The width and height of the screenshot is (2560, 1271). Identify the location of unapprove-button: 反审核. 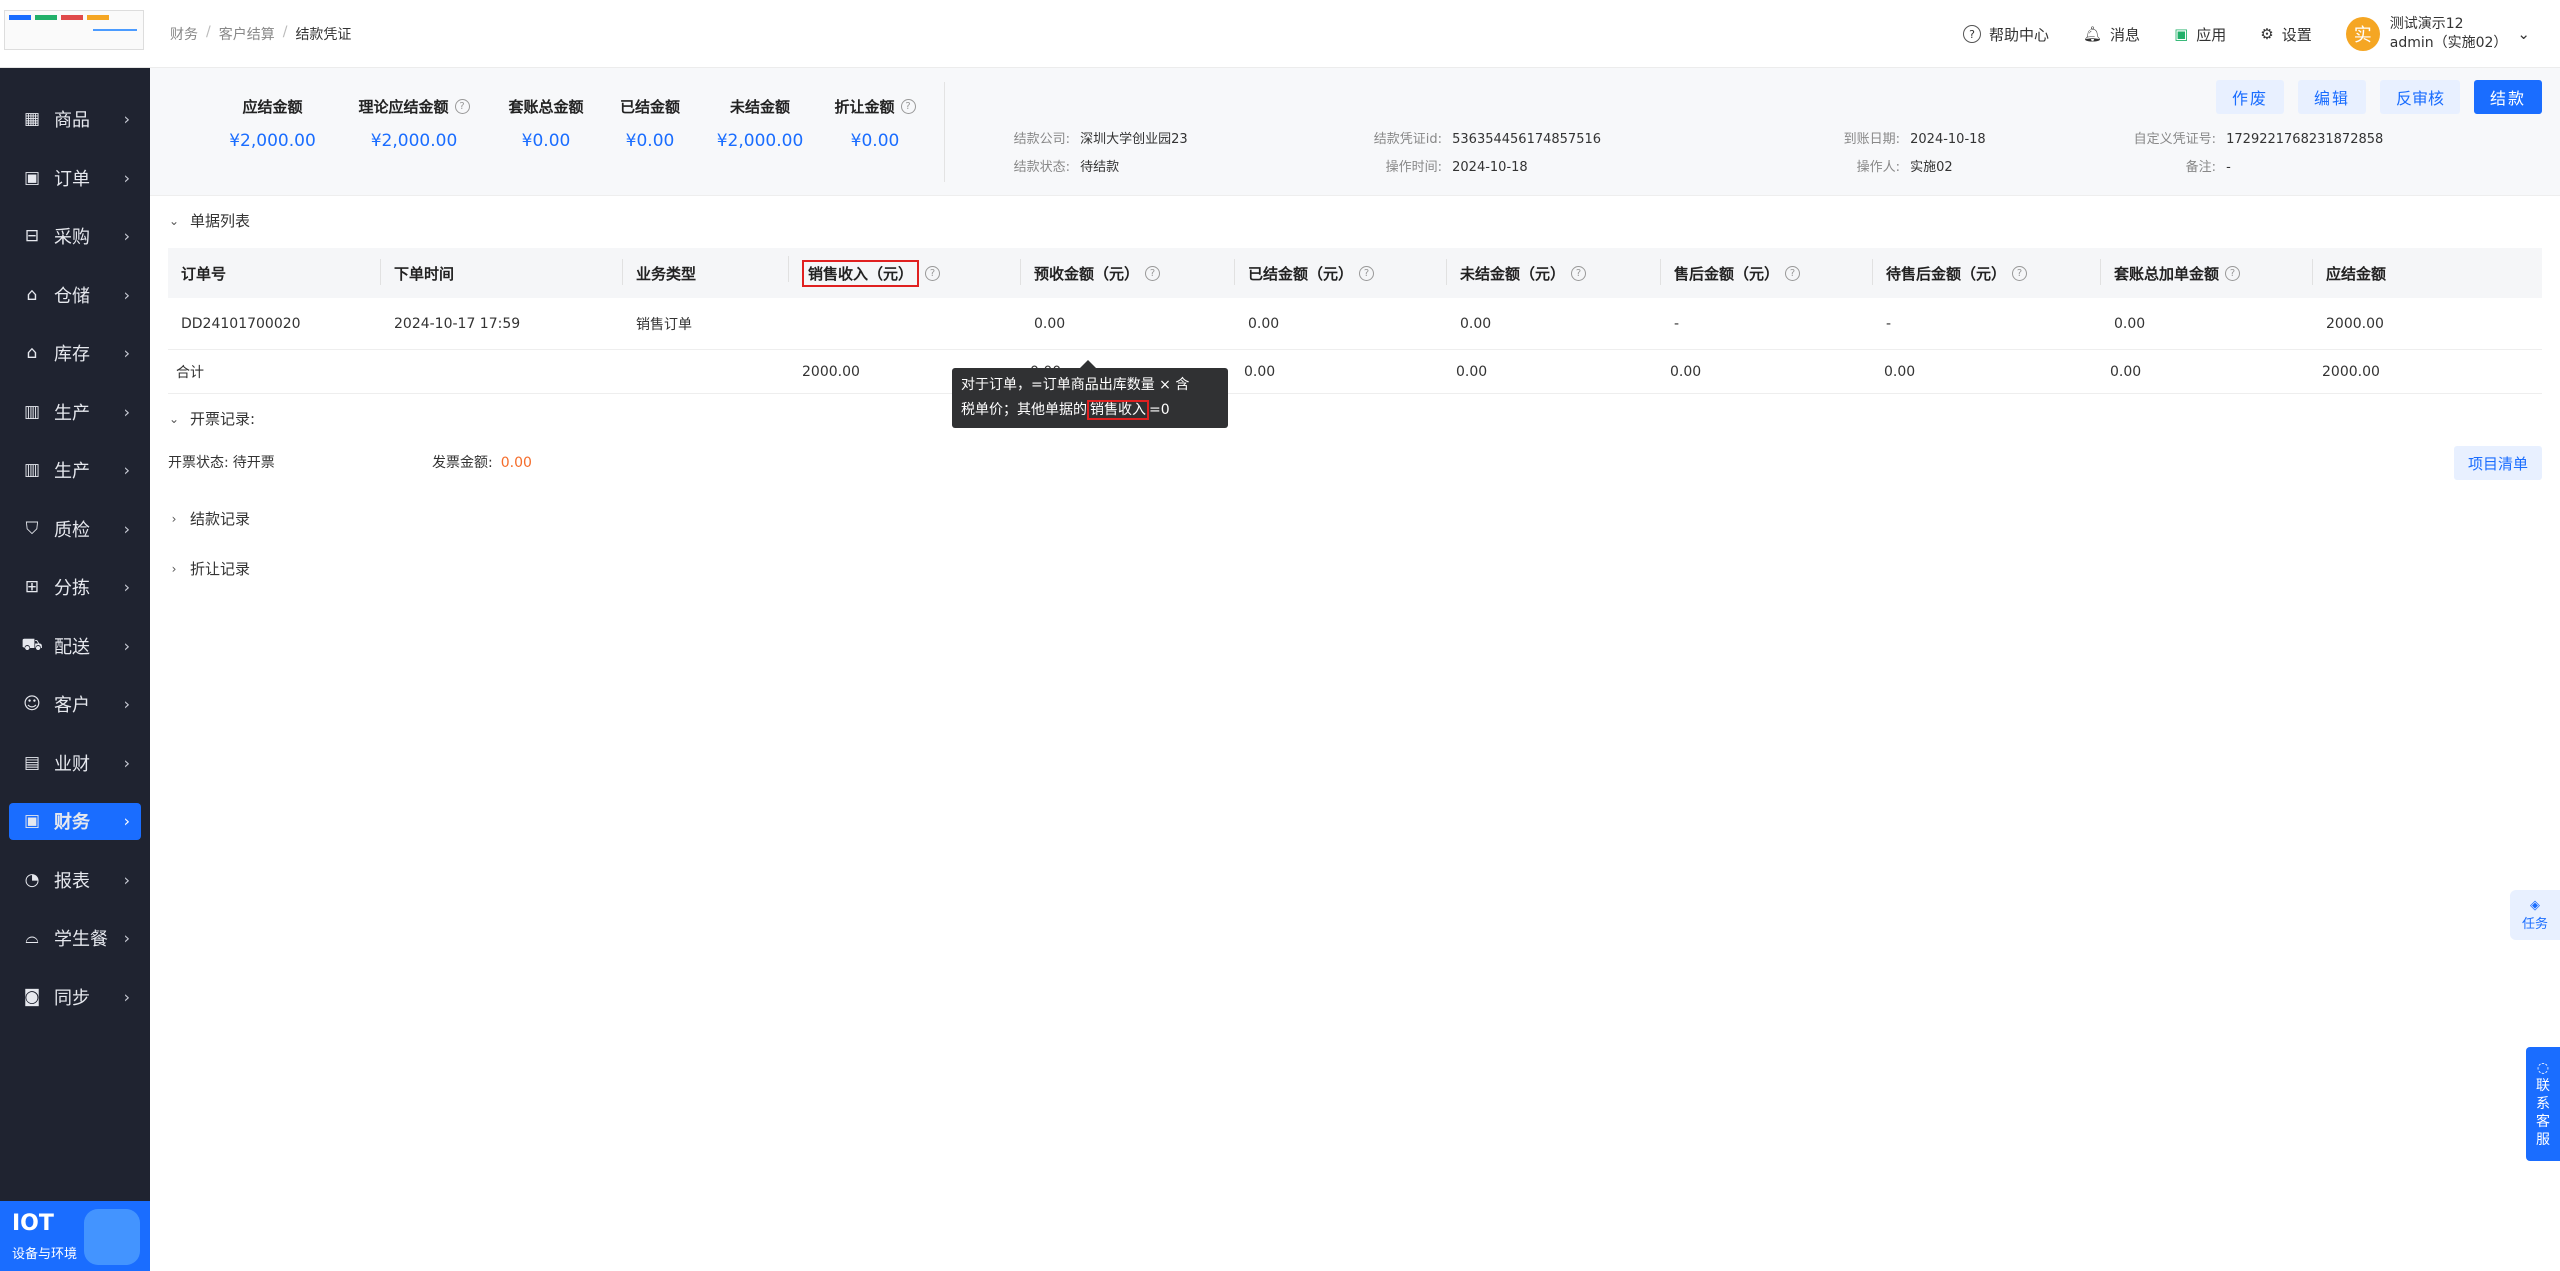
(2419, 97).